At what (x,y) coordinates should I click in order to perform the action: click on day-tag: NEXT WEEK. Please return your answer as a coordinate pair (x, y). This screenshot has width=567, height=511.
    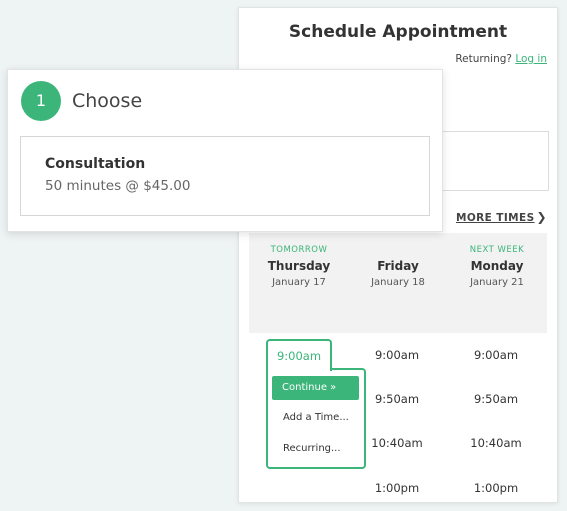
    Looking at the image, I should click on (497, 250).